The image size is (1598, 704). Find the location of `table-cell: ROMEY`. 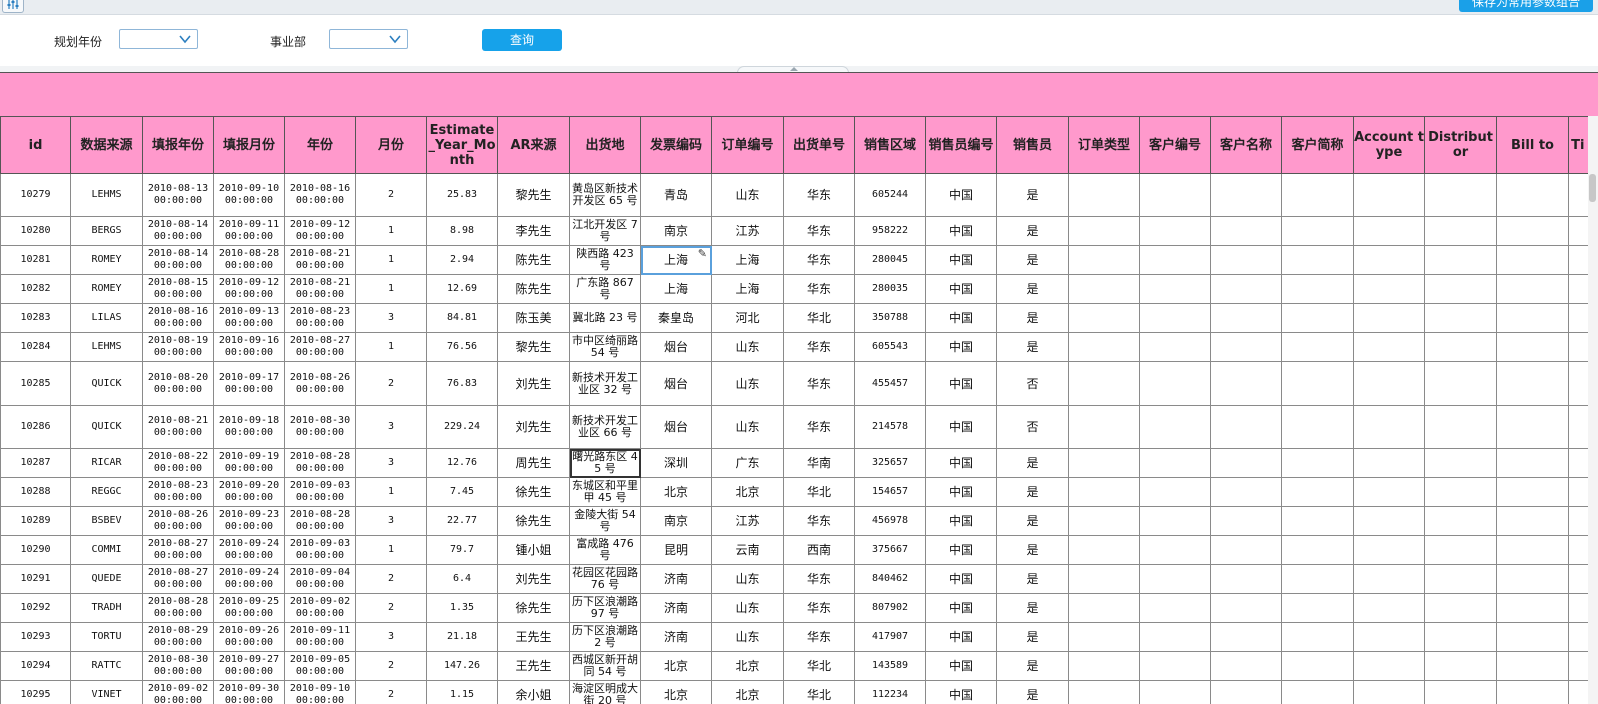

table-cell: ROMEY is located at coordinates (106, 289).